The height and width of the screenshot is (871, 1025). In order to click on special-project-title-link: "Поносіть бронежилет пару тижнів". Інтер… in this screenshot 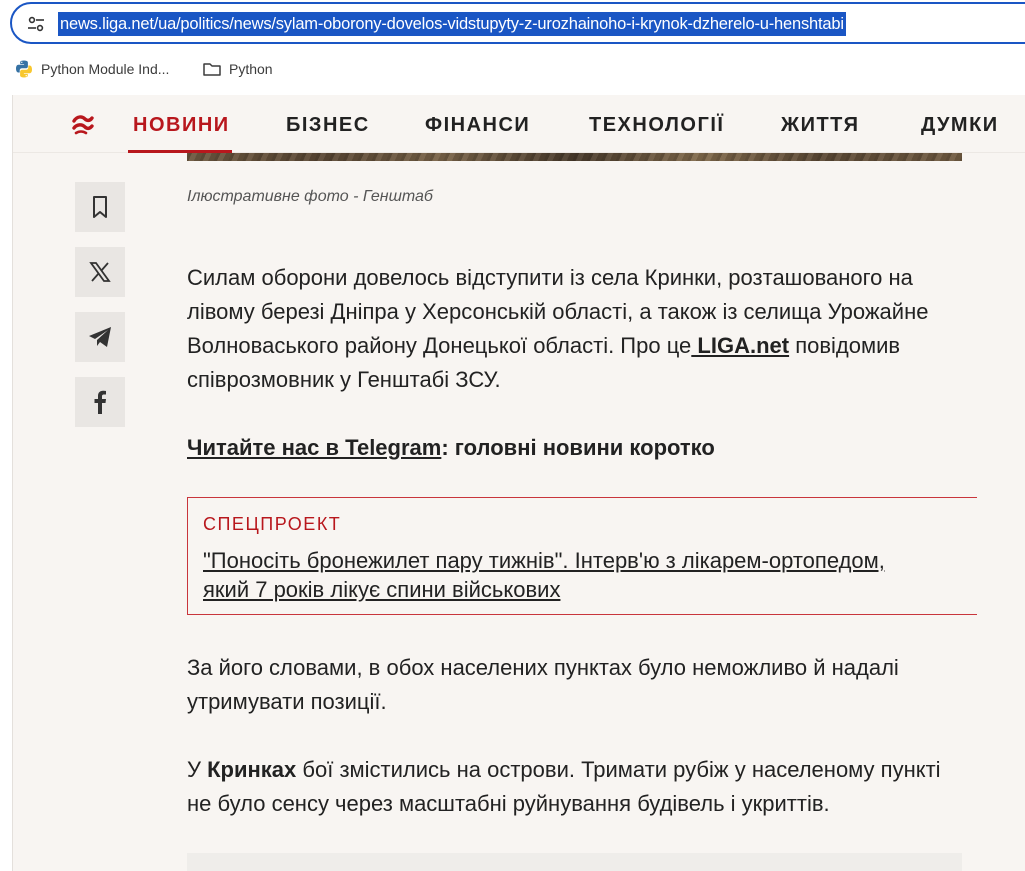, I will do `click(553, 575)`.